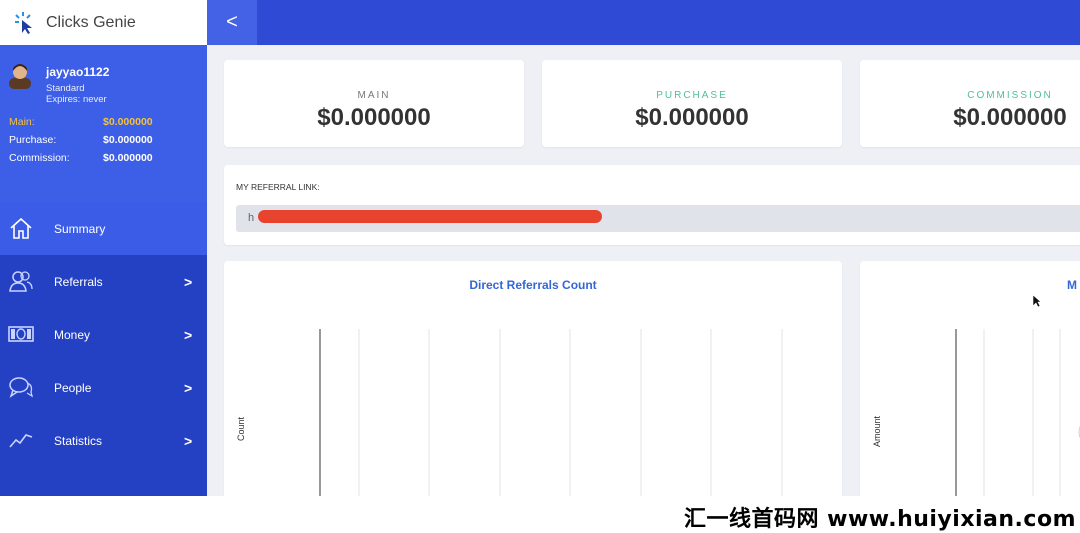  I want to click on nav-item-statistics: Statistics >, so click(103, 440).